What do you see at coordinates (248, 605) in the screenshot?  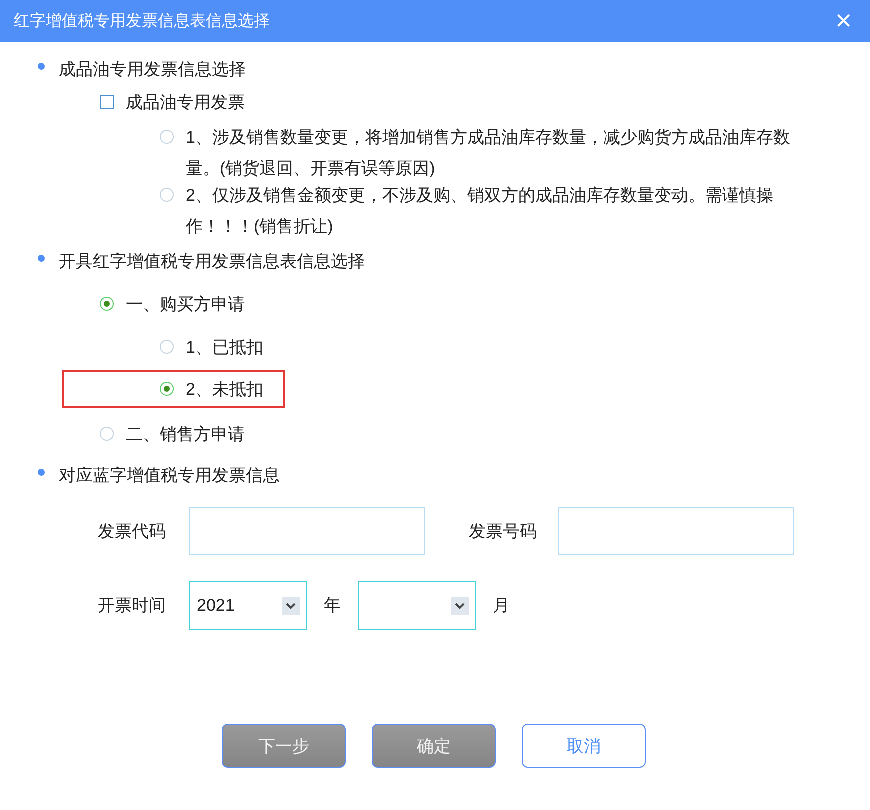 I see `year-select: 2021` at bounding box center [248, 605].